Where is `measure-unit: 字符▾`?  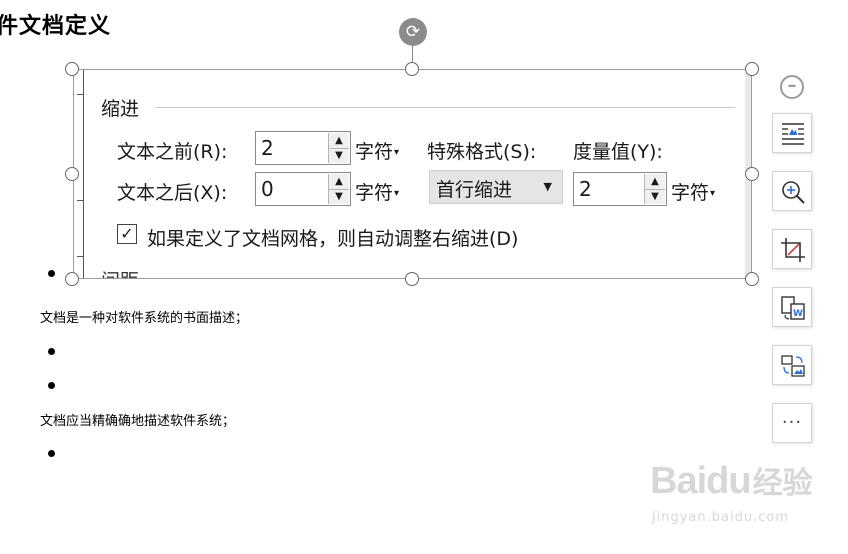 measure-unit: 字符▾ is located at coordinates (693, 193).